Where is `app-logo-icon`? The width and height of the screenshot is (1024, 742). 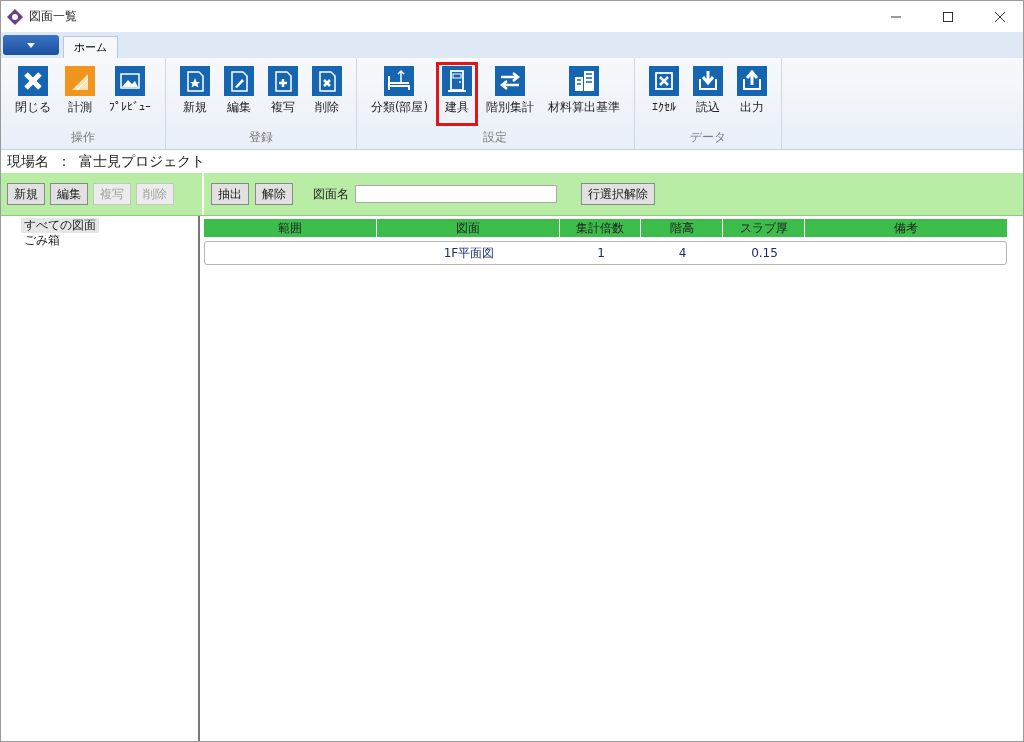
app-logo-icon is located at coordinates (15, 16).